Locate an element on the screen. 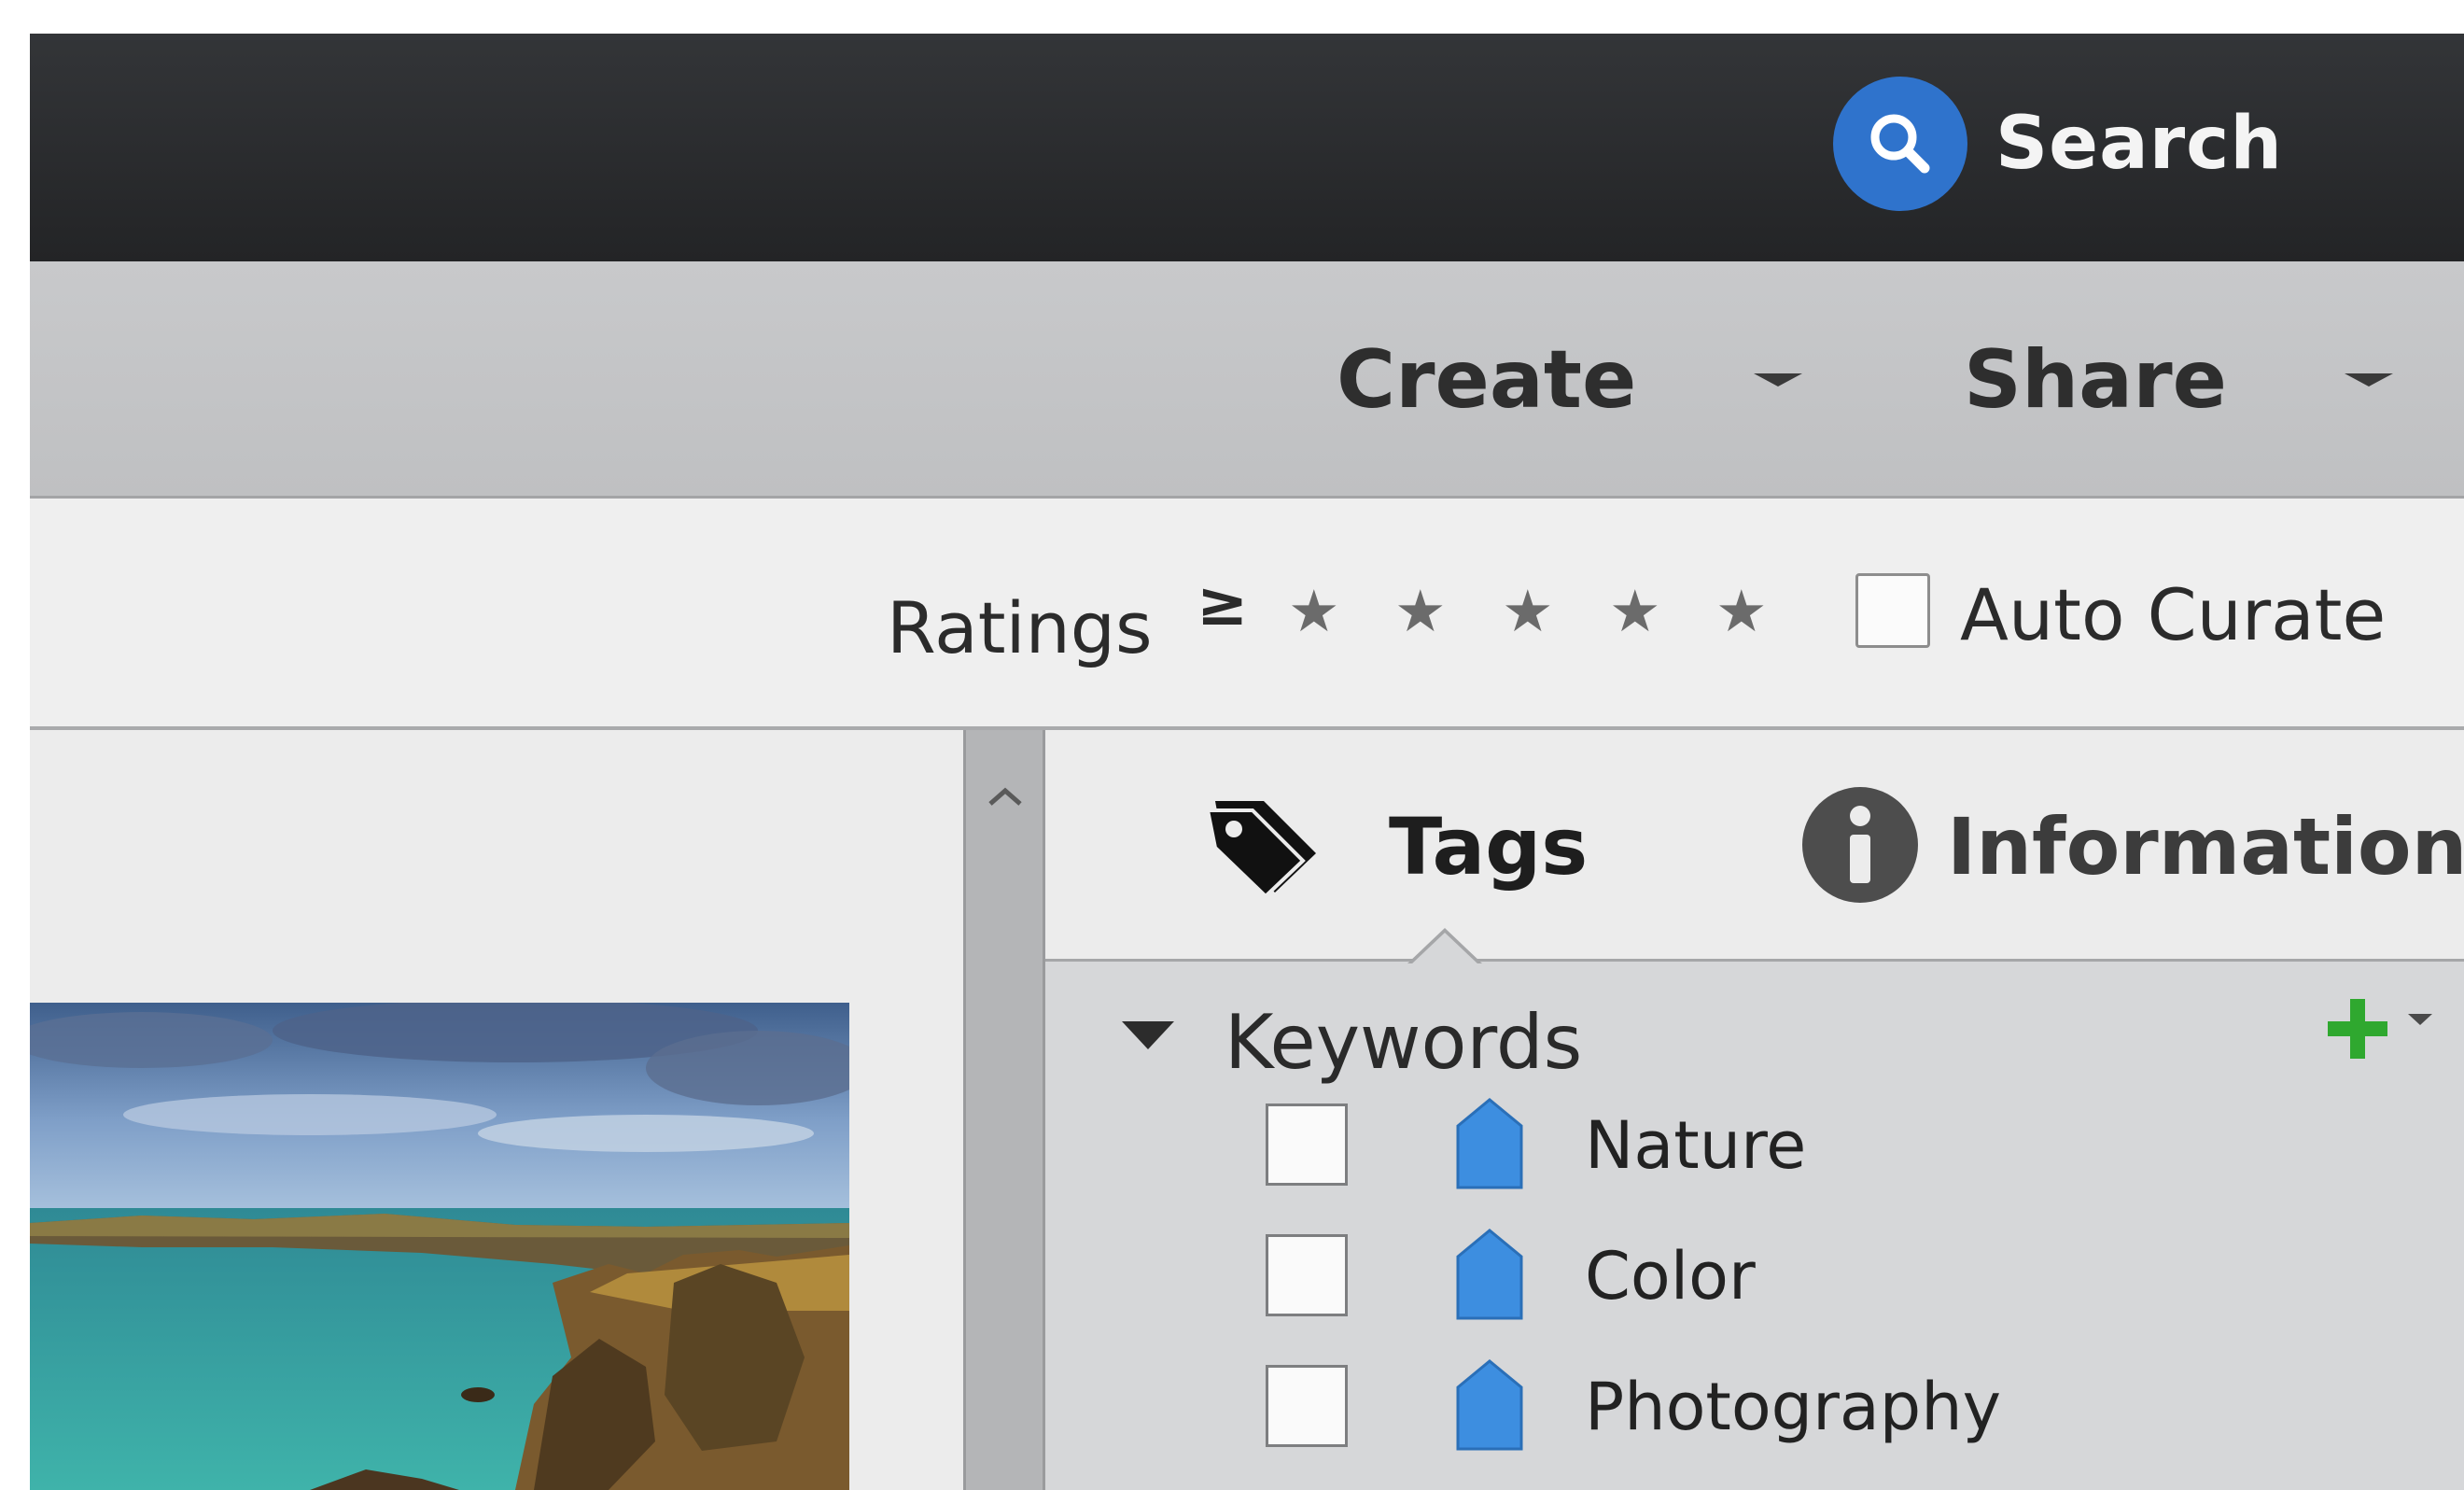 The image size is (2464, 1490). tab-tags-label: Tags is located at coordinates (1489, 847).